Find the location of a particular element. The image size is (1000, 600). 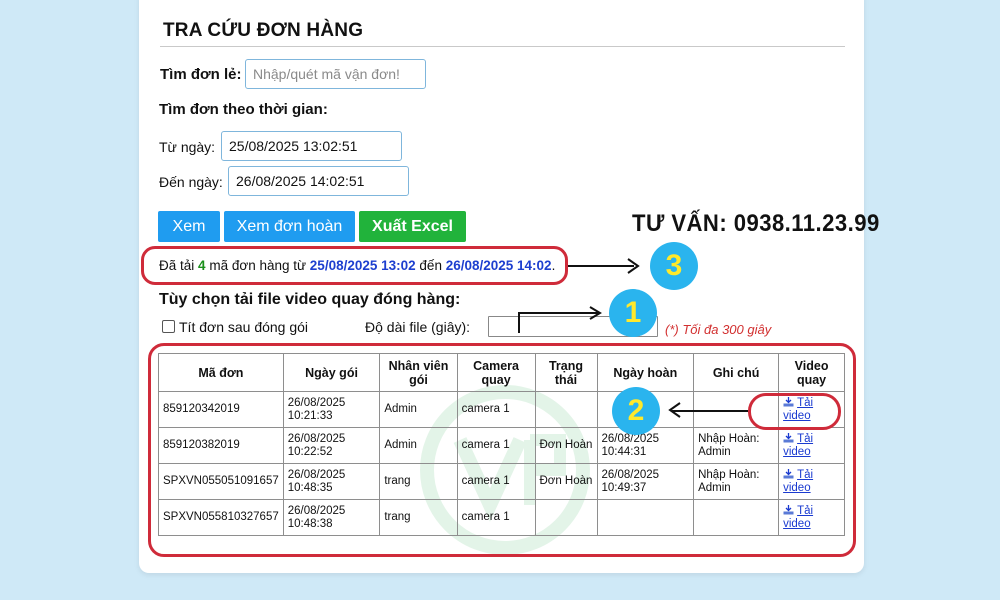

view-returns-button: Xem đơn hoàn is located at coordinates (289, 226).